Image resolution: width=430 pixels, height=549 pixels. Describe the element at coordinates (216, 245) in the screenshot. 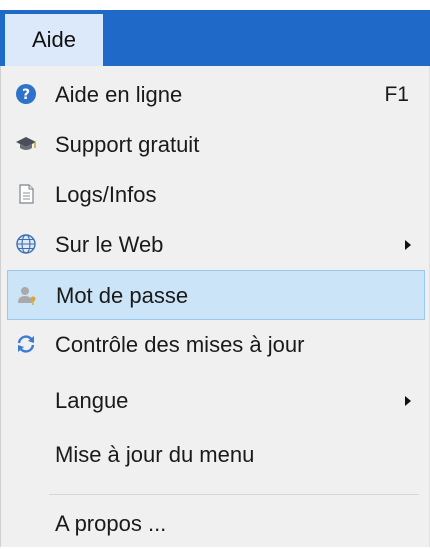

I see `menu-item-sur-le-web: Sur le Web` at that location.